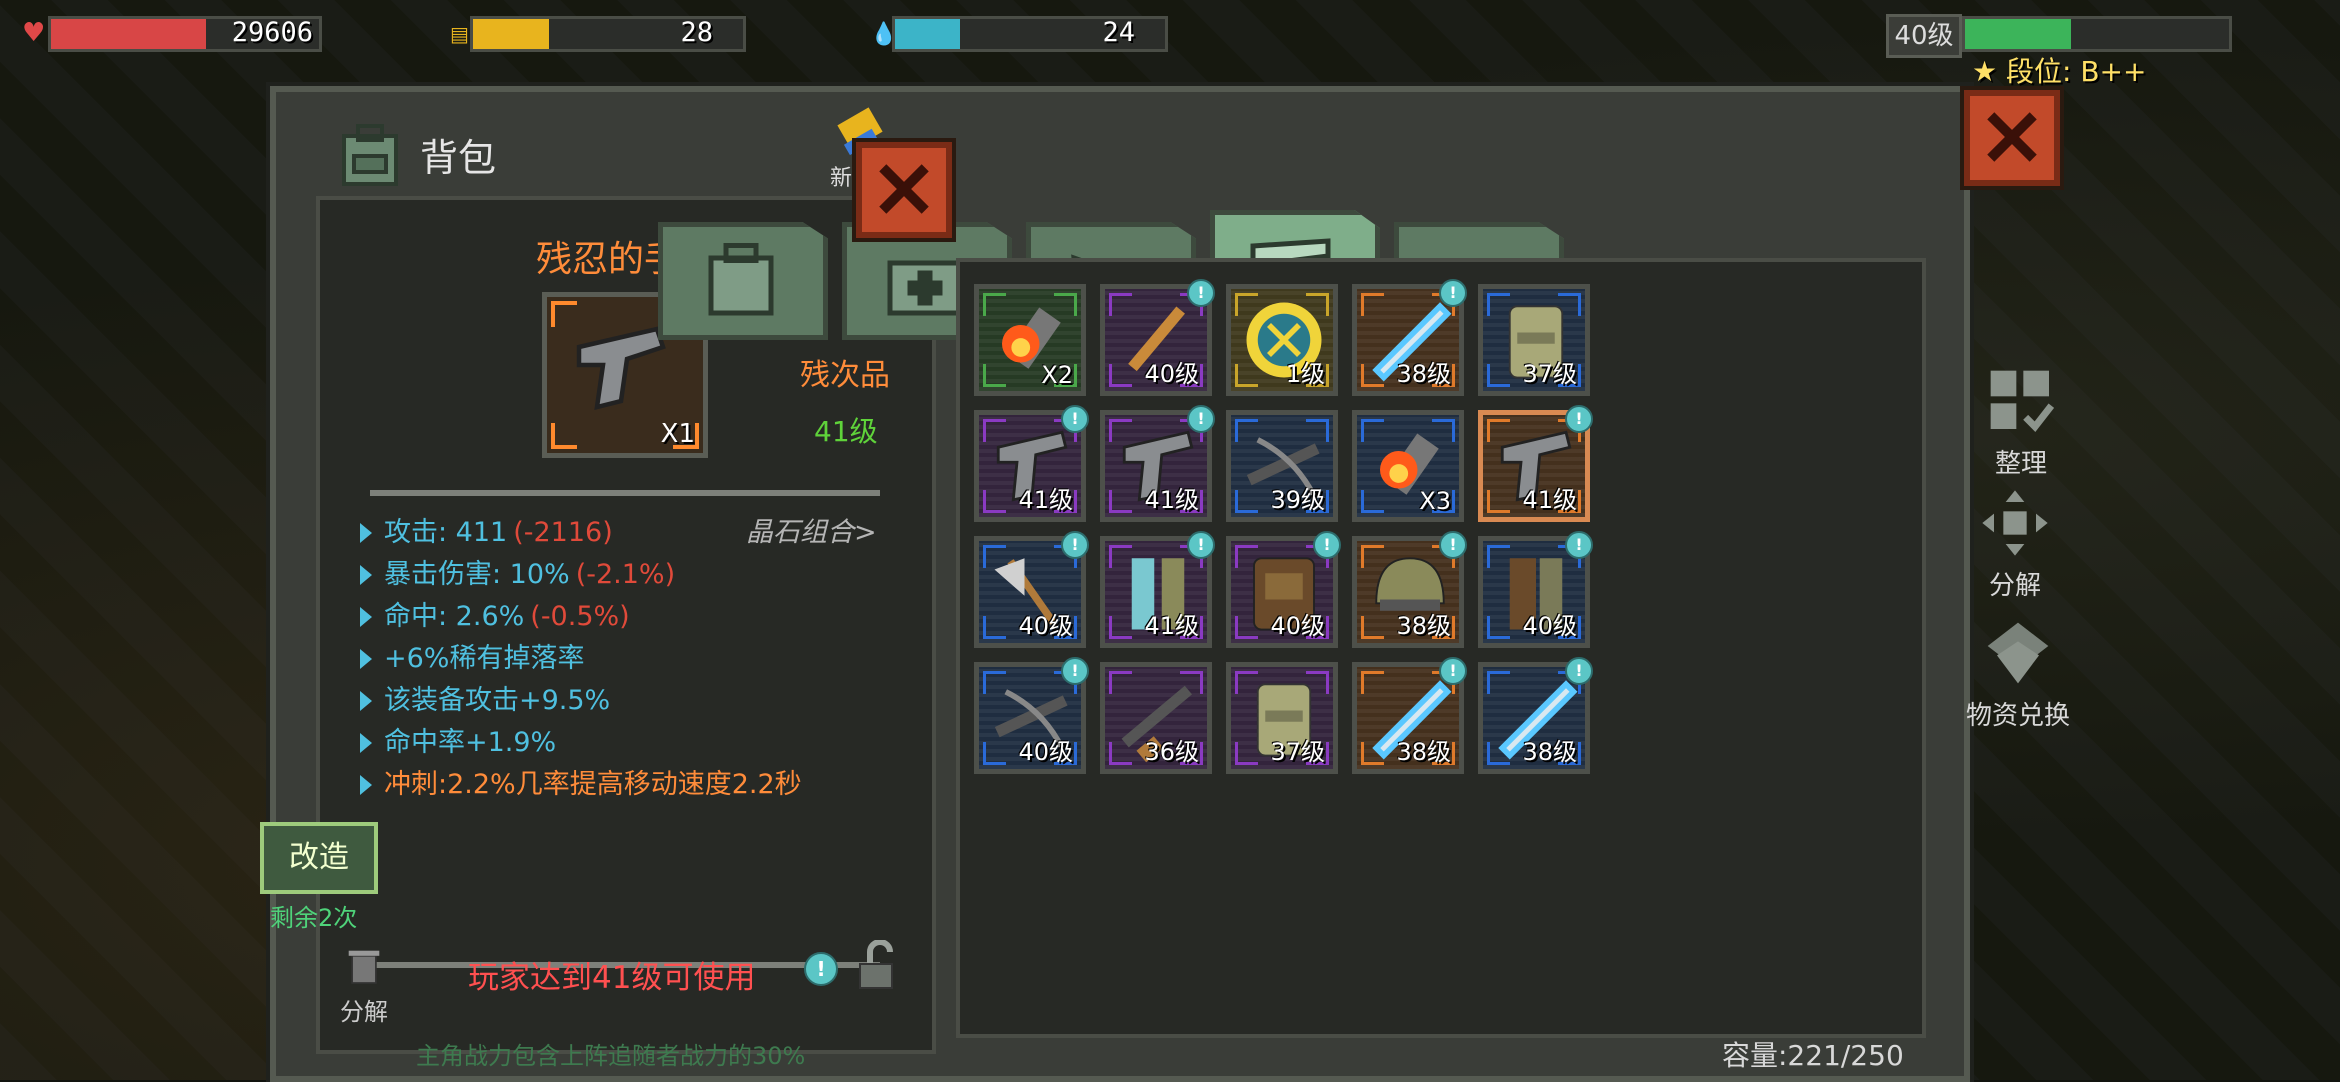  I want to click on inventory-slot: 1级, so click(1282, 340).